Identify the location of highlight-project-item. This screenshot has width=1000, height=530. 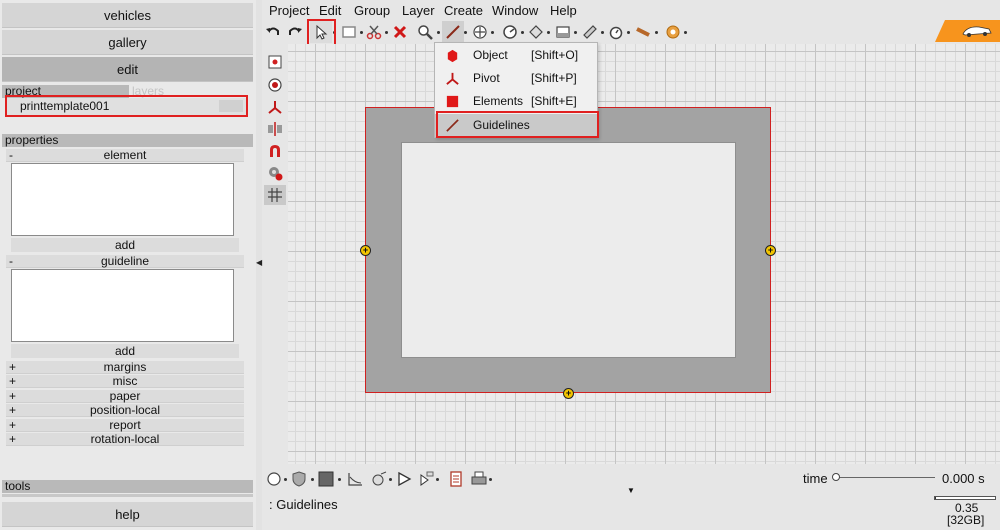
(126, 106).